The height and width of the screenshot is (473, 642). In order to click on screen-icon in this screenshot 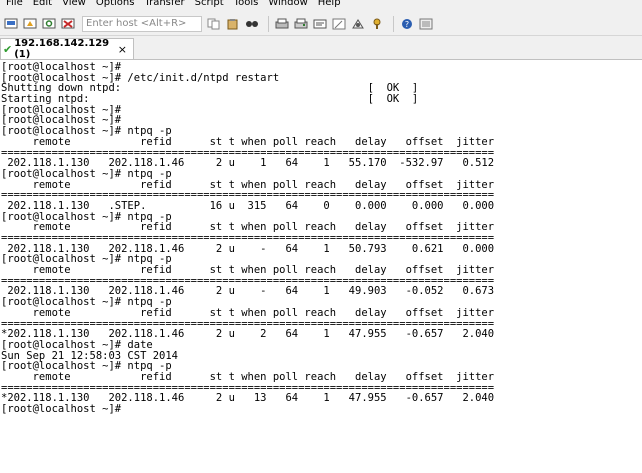, I will do `click(426, 24)`.